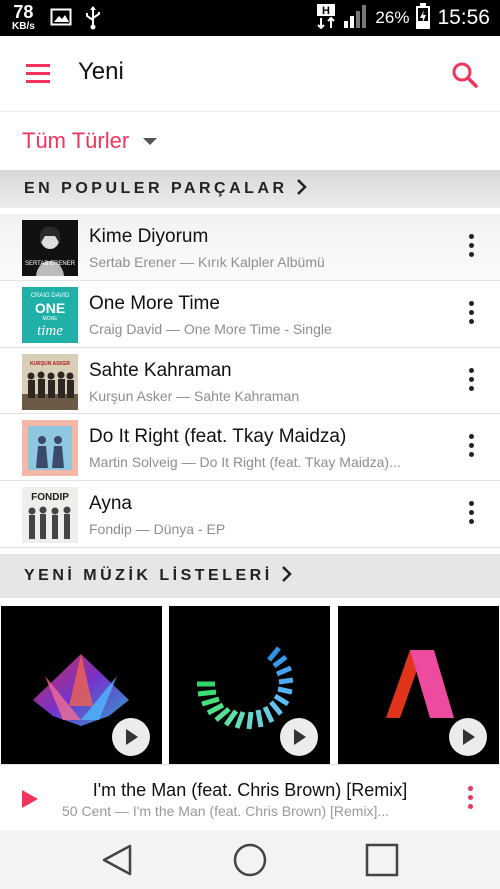 Image resolution: width=500 pixels, height=889 pixels. Describe the element at coordinates (50, 296) in the screenshot. I see `album-art-text: CRAIG DAVID` at that location.